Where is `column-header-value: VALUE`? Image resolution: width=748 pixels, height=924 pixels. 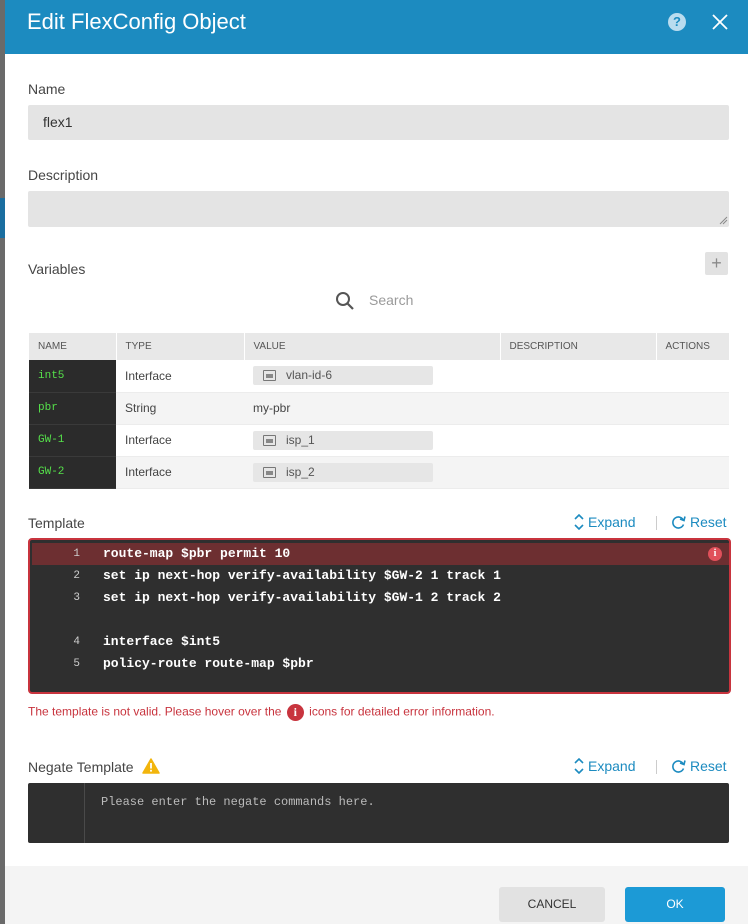
column-header-value: VALUE is located at coordinates (372, 346).